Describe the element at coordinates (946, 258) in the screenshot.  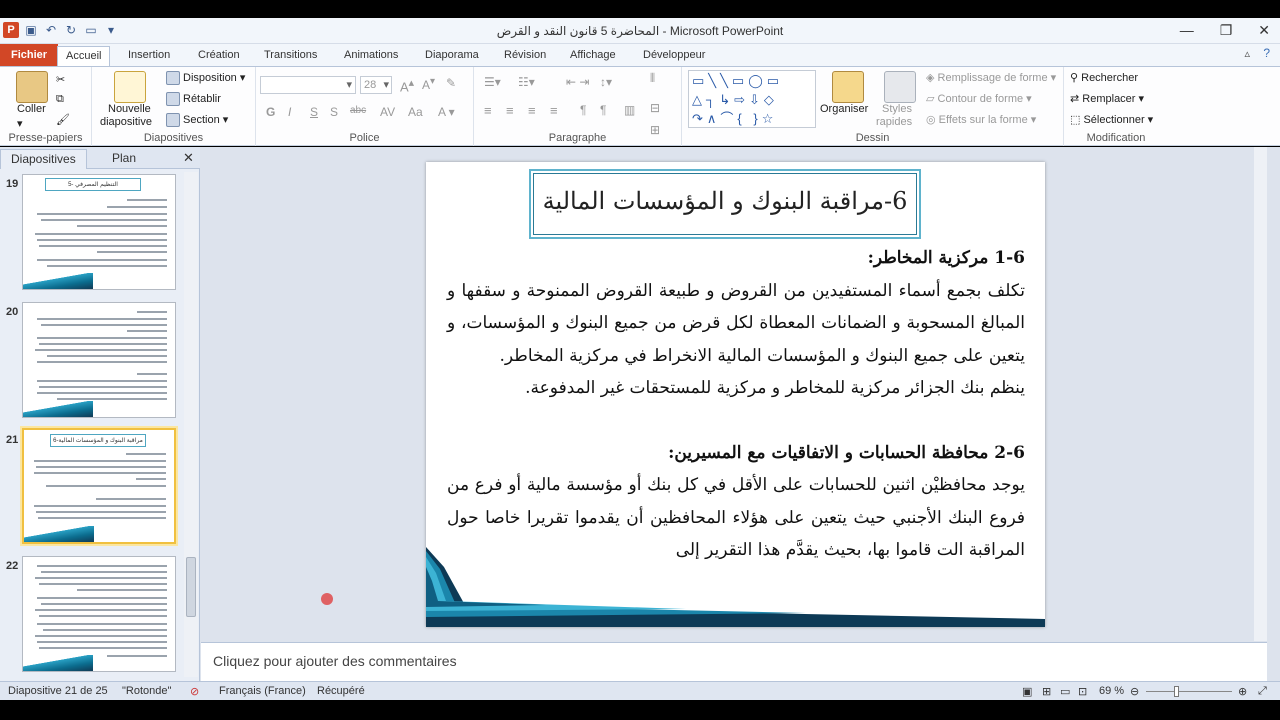
I see `heading-1: 1-6 مركزية المخاطر:` at that location.